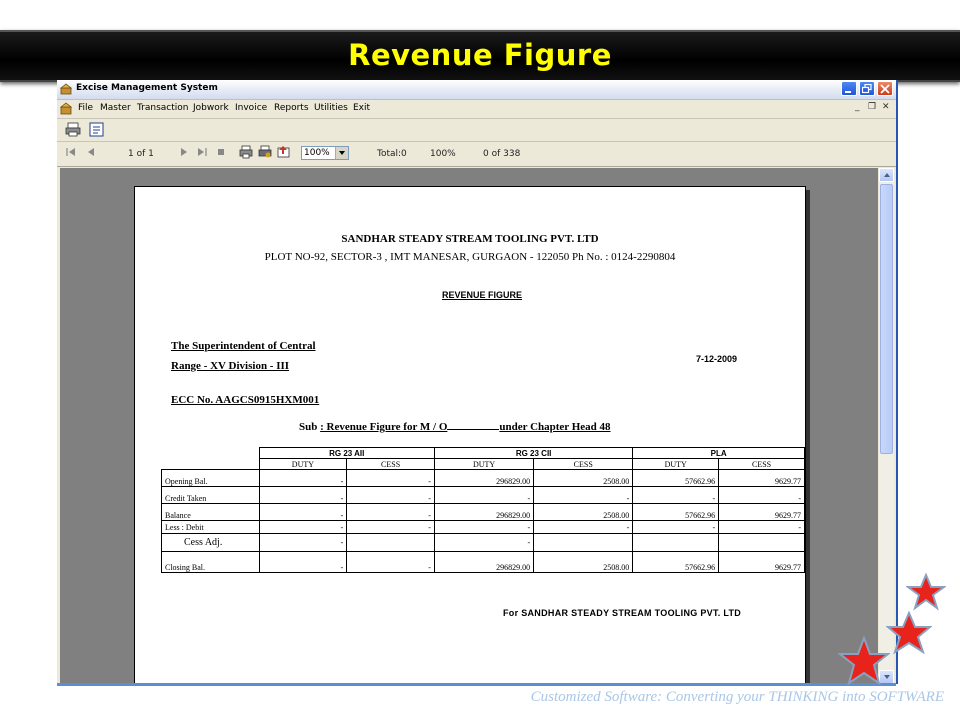 Image resolution: width=960 pixels, height=720 pixels. I want to click on zoom-select: 100%, so click(325, 153).